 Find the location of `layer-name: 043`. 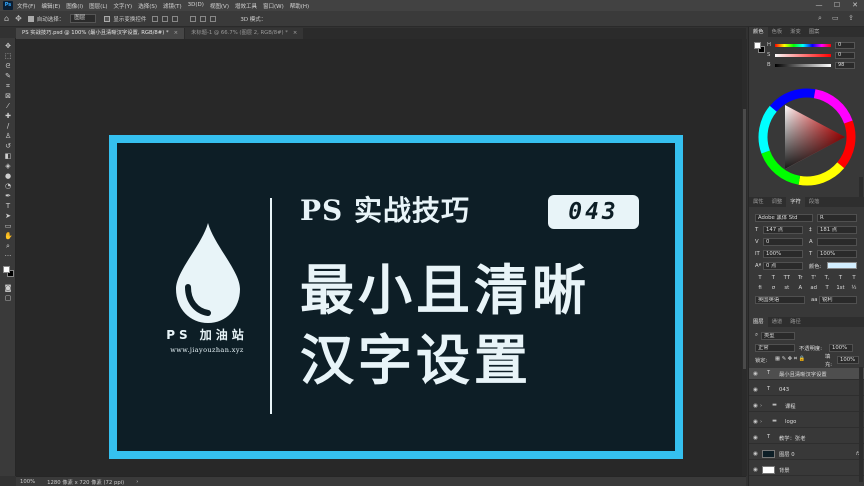

layer-name: 043 is located at coordinates (821, 390).